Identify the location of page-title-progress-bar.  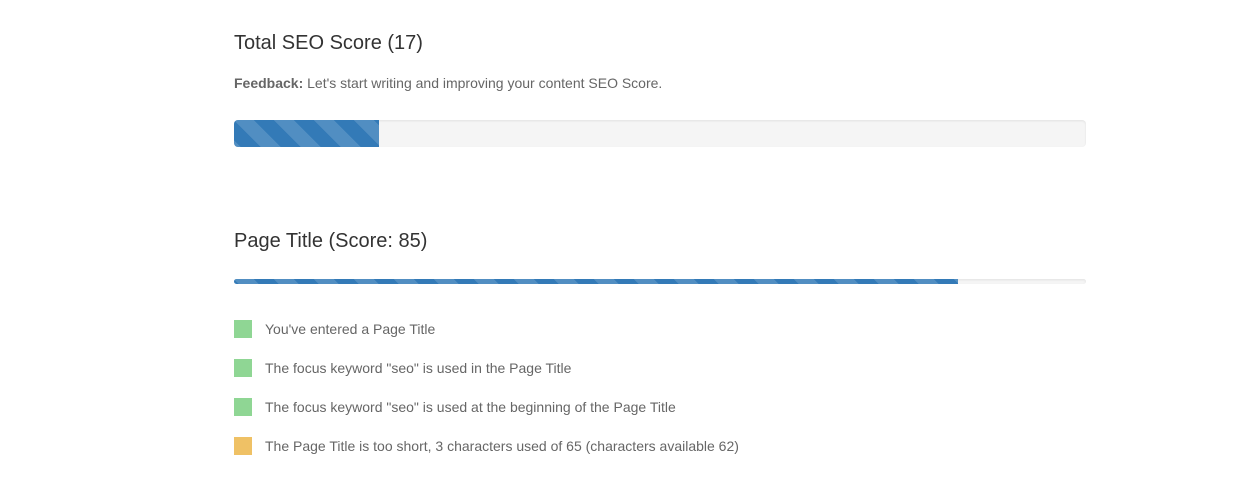
(596, 281).